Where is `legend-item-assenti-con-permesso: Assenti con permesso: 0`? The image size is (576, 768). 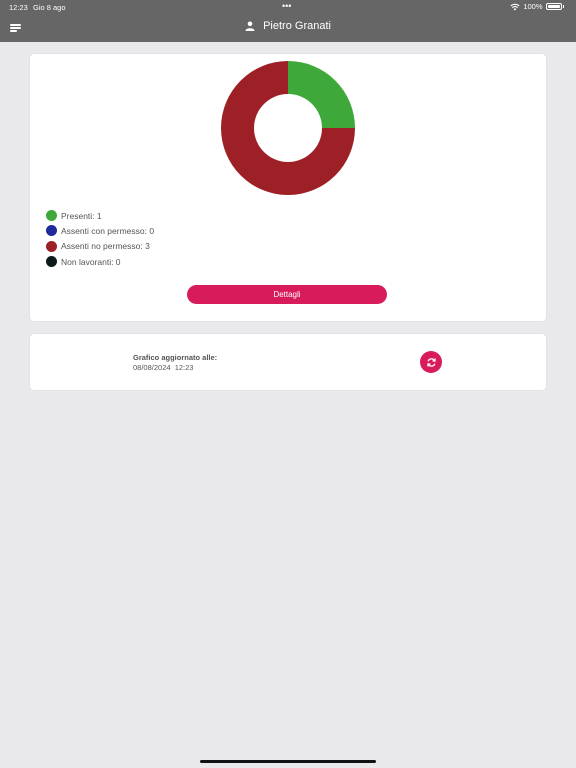
legend-item-assenti-con-permesso: Assenti con permesso: 0 is located at coordinates (100, 230).